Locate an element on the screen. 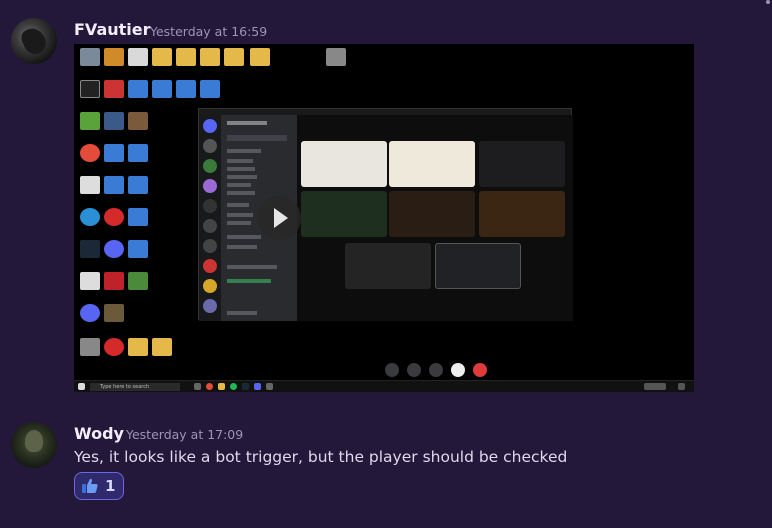 This screenshot has height=528, width=772. taskbar-search-placeholder: Type here to search is located at coordinates (125, 387).